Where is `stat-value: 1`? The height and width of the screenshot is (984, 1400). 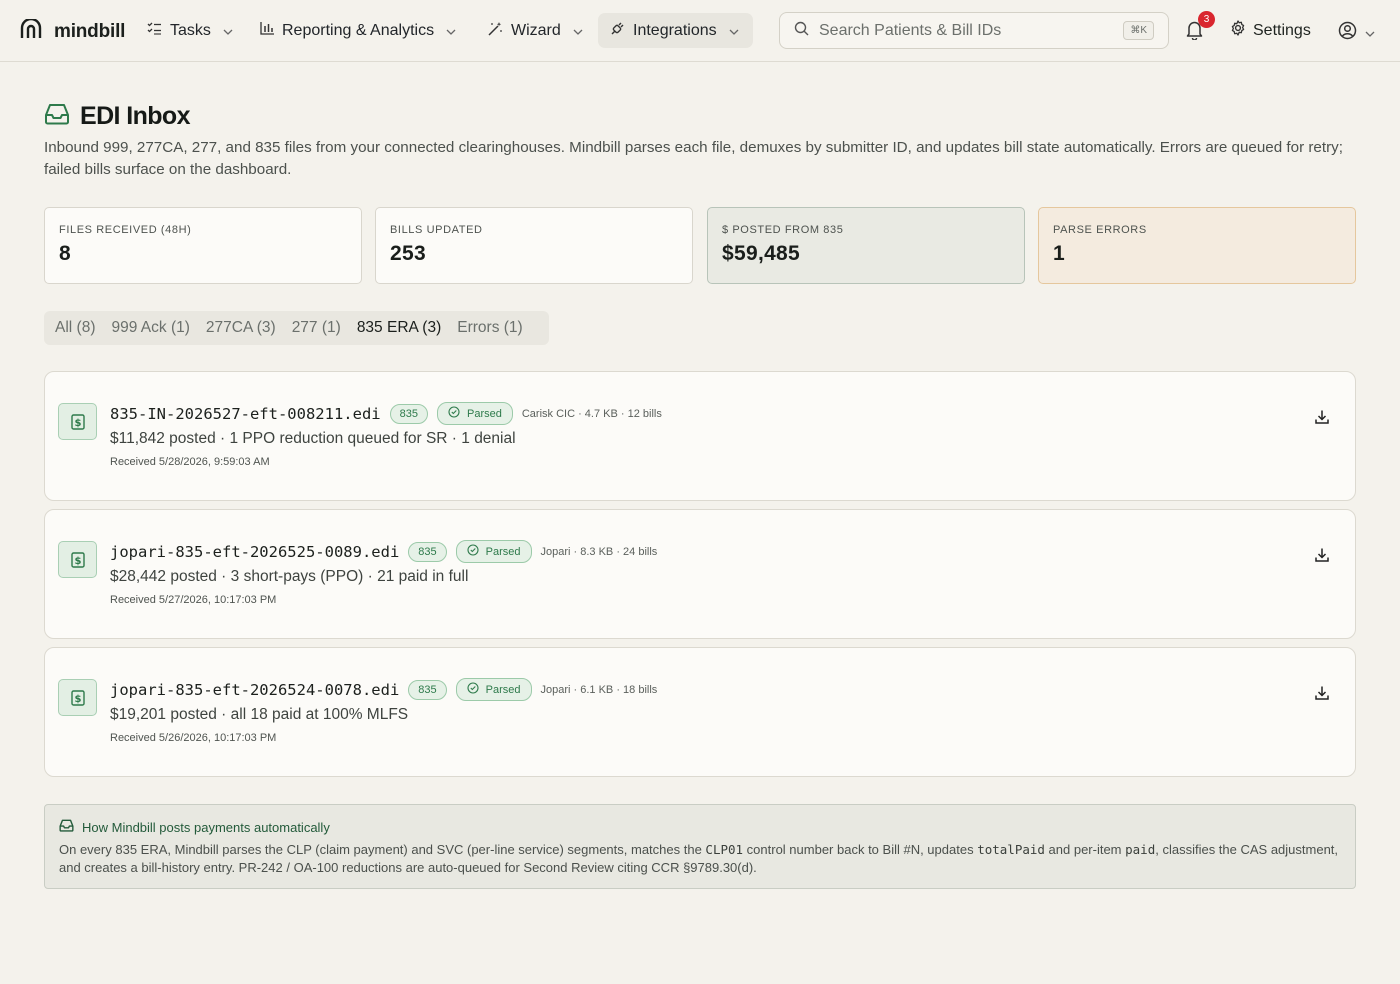
stat-value: 1 is located at coordinates (1059, 253).